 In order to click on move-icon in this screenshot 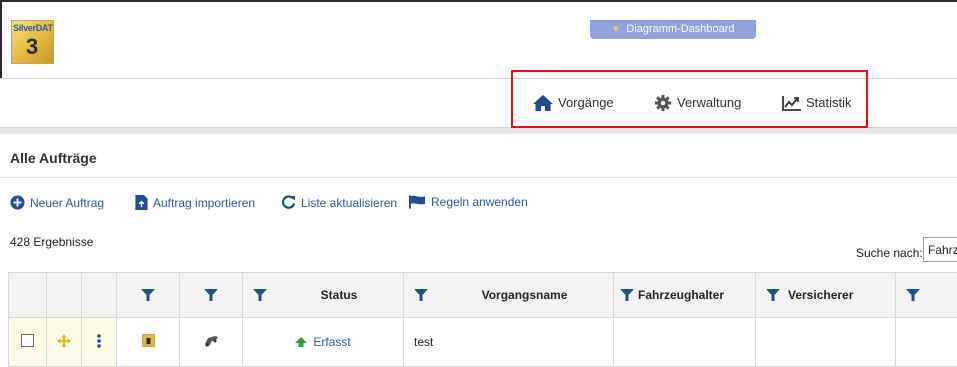, I will do `click(64, 341)`.